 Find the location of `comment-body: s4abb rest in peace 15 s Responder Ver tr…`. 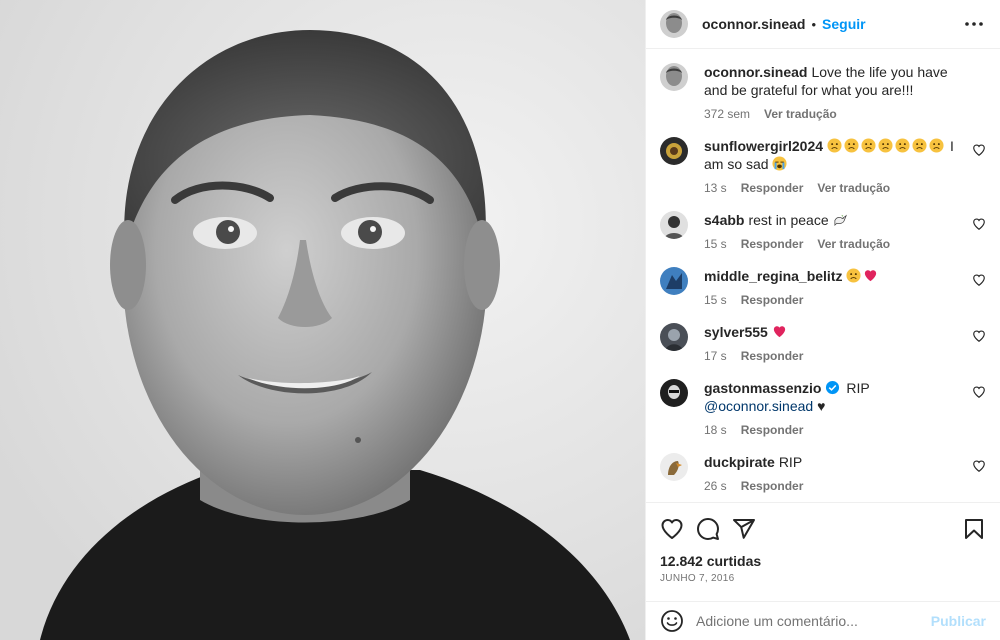

comment-body: s4abb rest in peace 15 s Responder Ver tr… is located at coordinates (845, 231).